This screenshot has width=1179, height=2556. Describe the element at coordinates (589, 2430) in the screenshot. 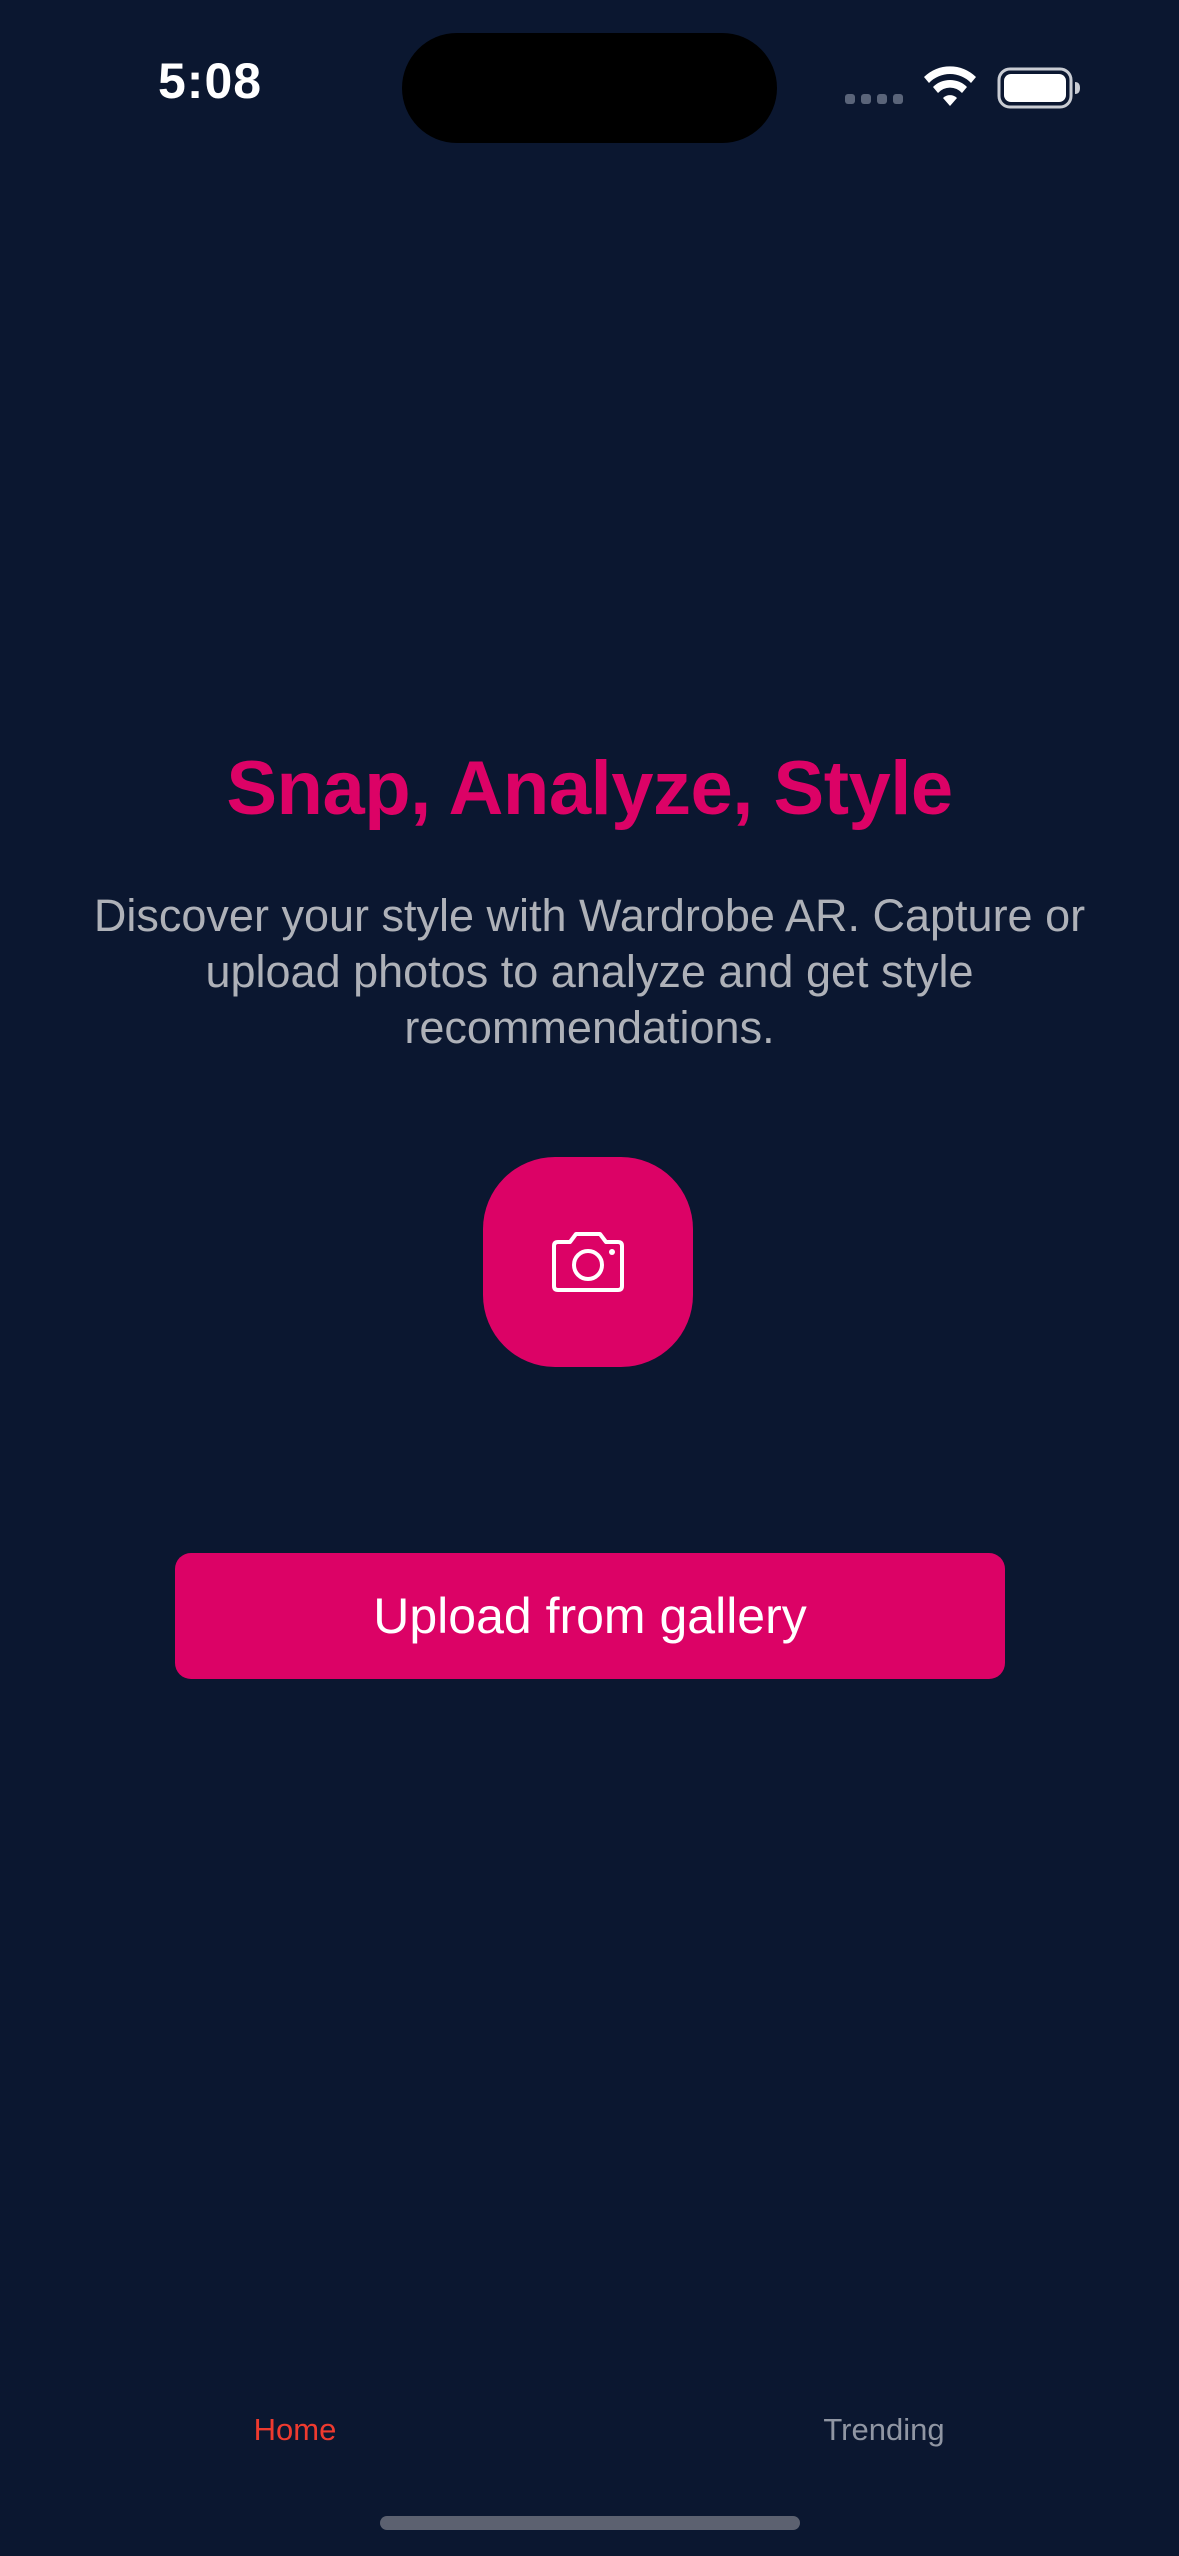

I see `tab-bar: Home Trending` at that location.